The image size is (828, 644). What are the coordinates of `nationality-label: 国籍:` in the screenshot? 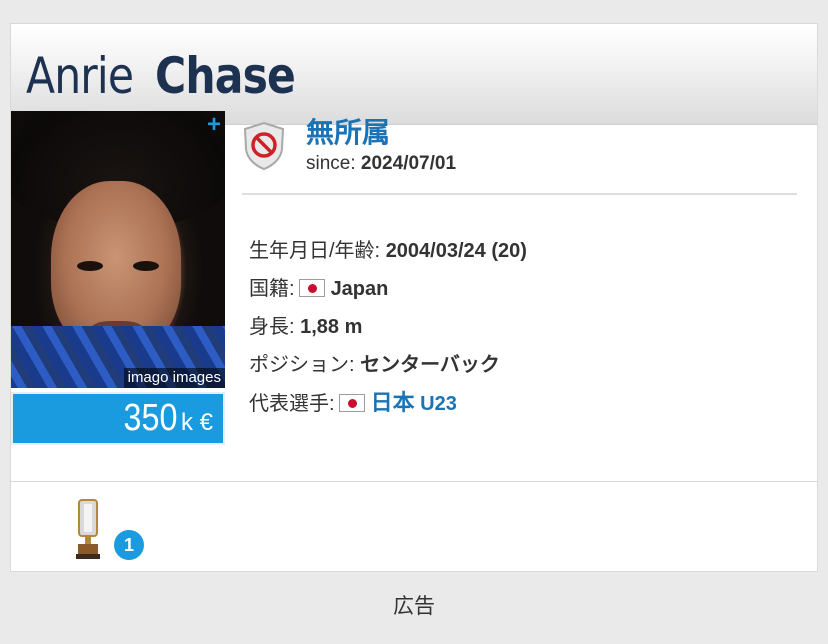 It's located at (272, 289).